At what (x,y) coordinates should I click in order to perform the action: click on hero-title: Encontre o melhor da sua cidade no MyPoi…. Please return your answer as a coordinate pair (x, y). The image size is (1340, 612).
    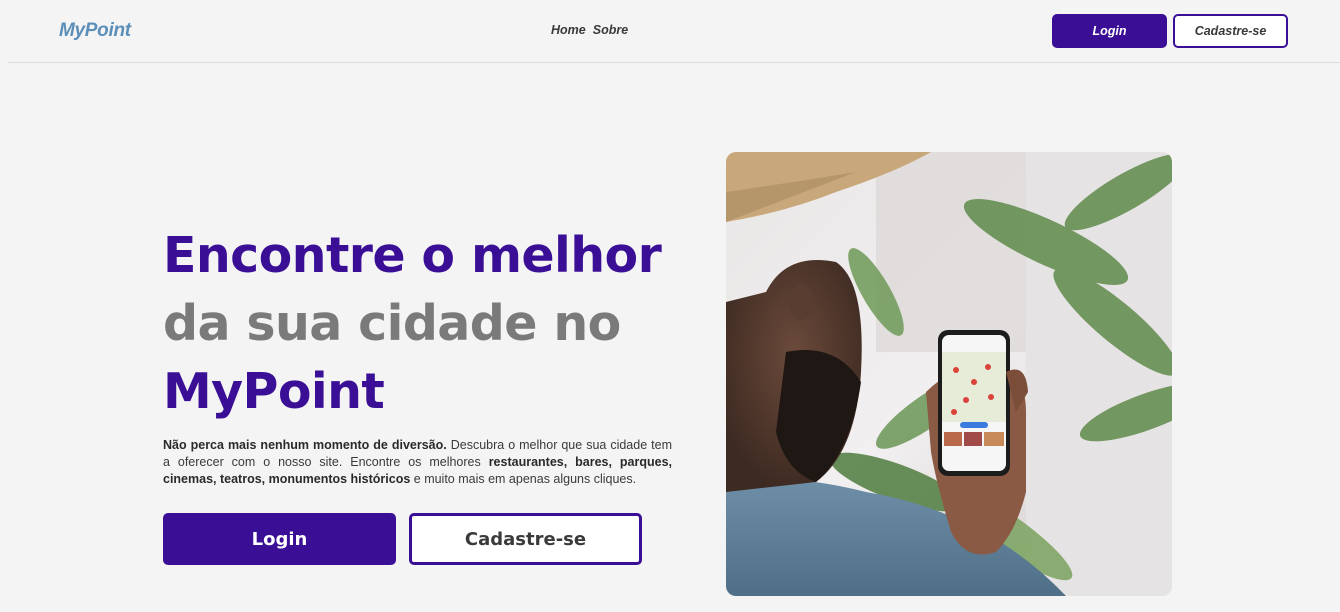
    Looking at the image, I should click on (413, 324).